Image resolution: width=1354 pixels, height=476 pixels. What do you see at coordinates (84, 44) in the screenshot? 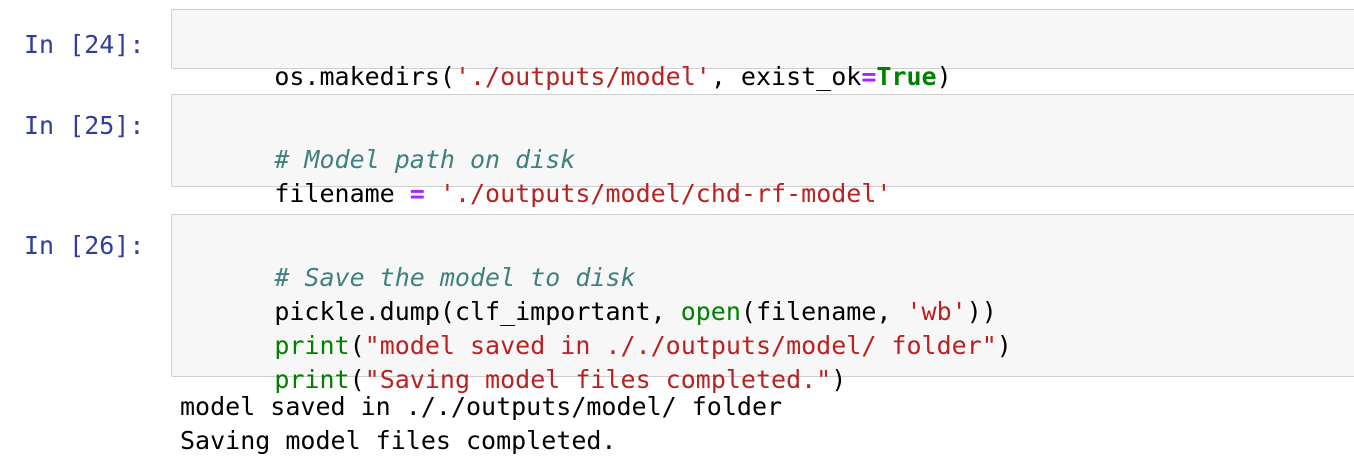
I see `cell-prompt: In [24]:` at bounding box center [84, 44].